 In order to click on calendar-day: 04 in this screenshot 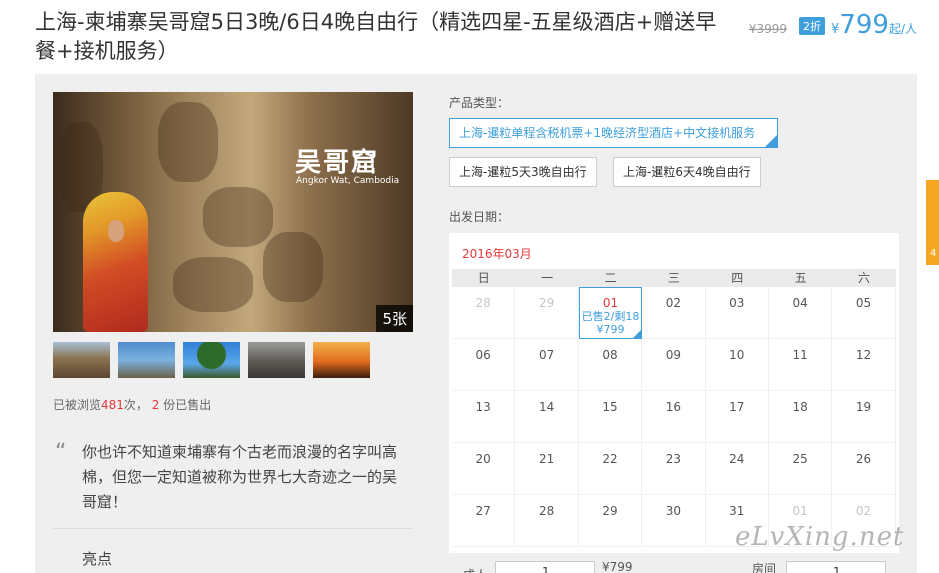, I will do `click(800, 313)`.